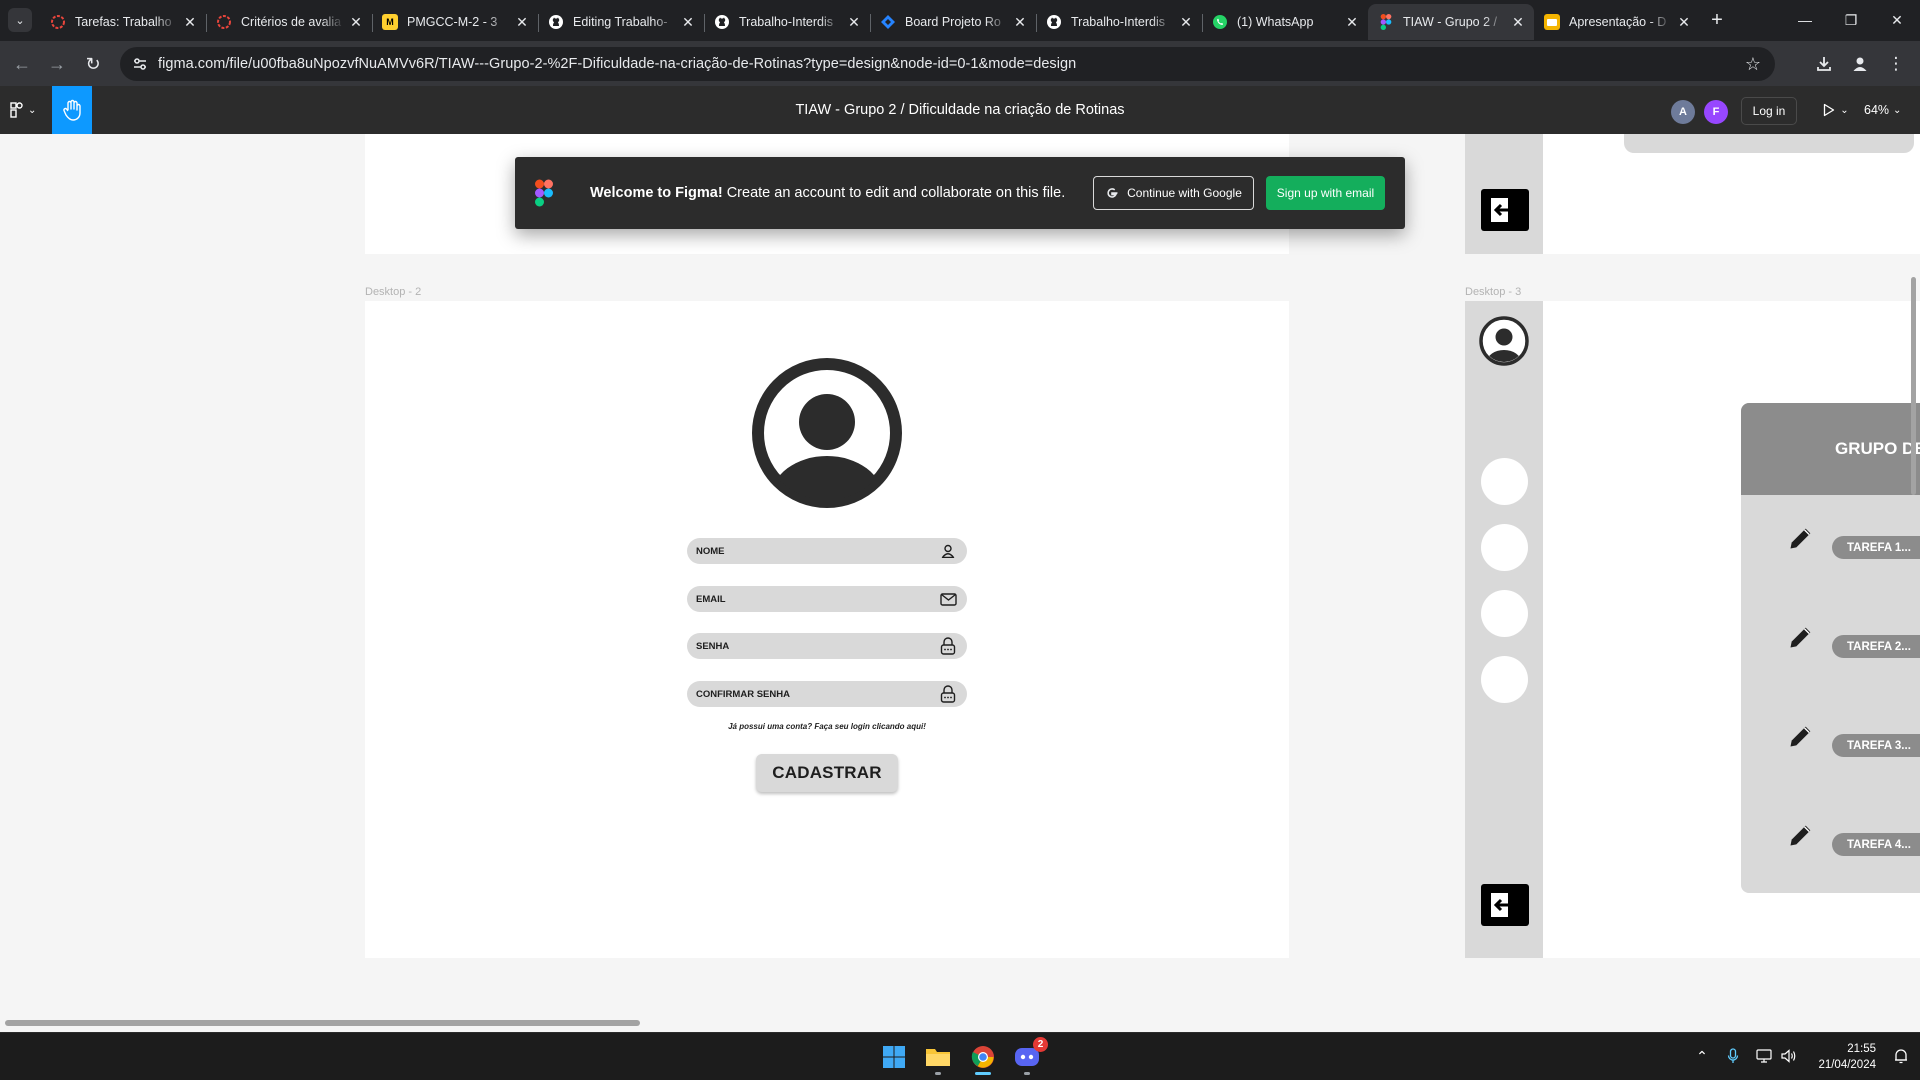 Image resolution: width=1920 pixels, height=1080 pixels. Describe the element at coordinates (1789, 1056) in the screenshot. I see `volume-icon` at that location.